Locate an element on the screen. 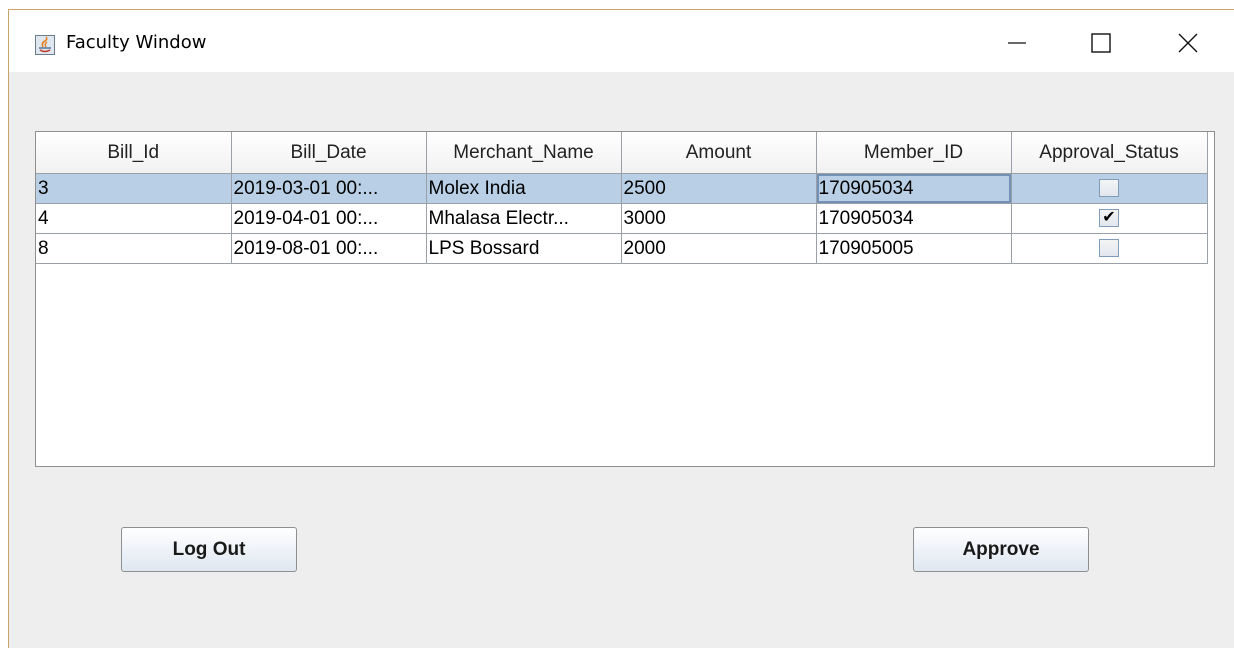  cell-approval-status: ✔ is located at coordinates (1109, 218).